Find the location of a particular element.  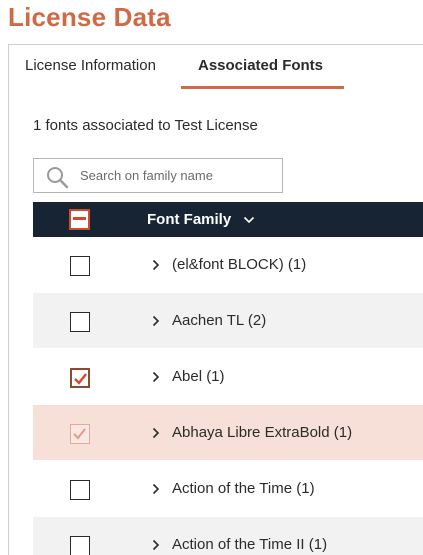

table-row: Aachen TL (2) is located at coordinates (228, 321).